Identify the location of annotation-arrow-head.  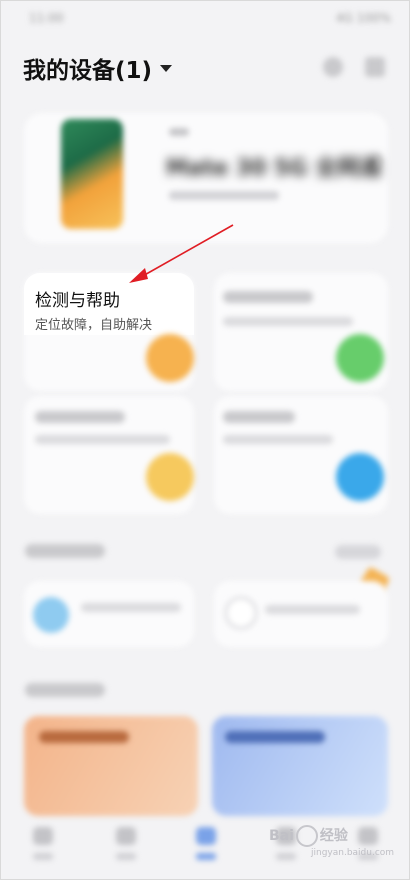
(138, 275).